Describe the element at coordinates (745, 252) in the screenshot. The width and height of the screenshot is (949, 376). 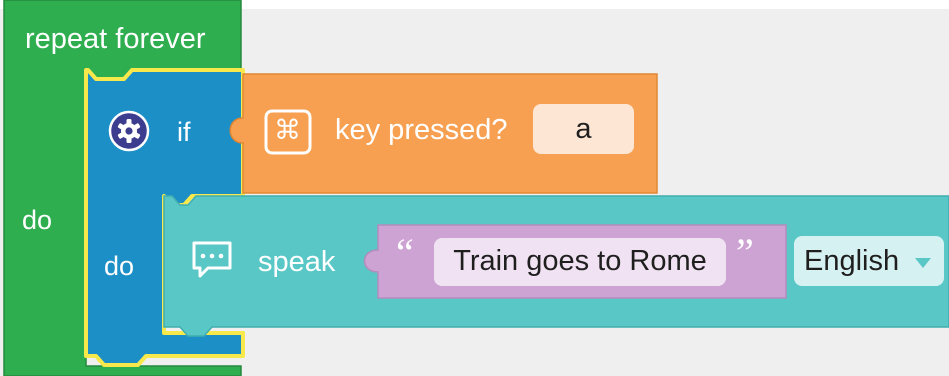
I see `close-quote: ”` at that location.